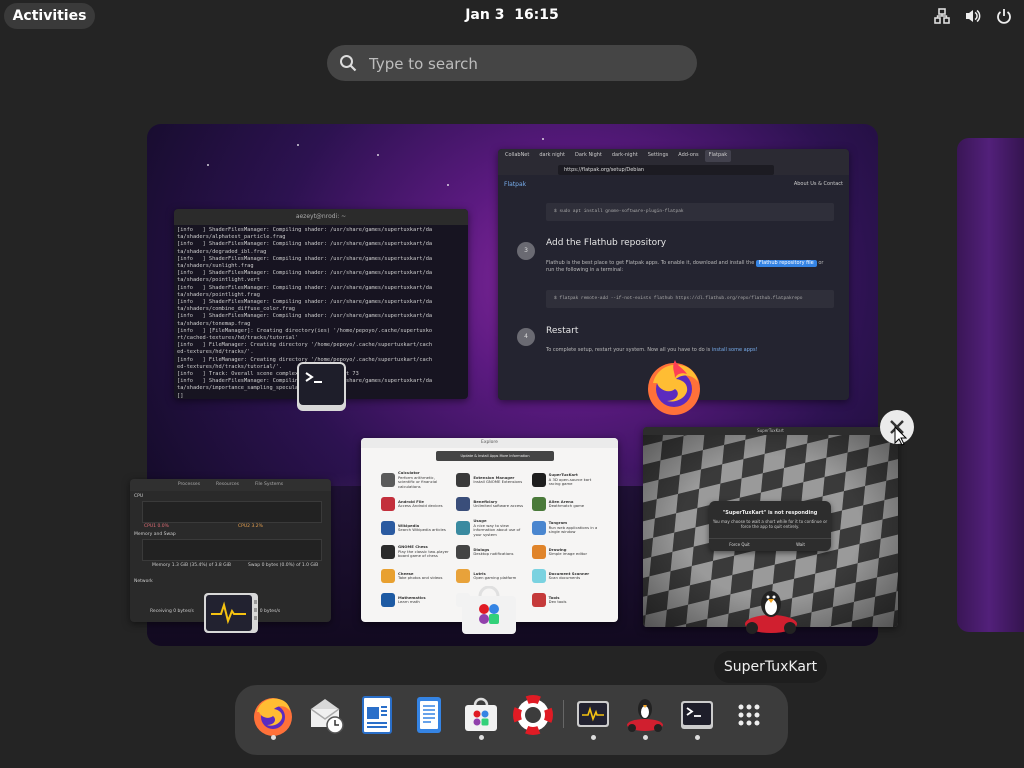 The image size is (1024, 768). I want to click on supertuxkart-icon, so click(771, 612).